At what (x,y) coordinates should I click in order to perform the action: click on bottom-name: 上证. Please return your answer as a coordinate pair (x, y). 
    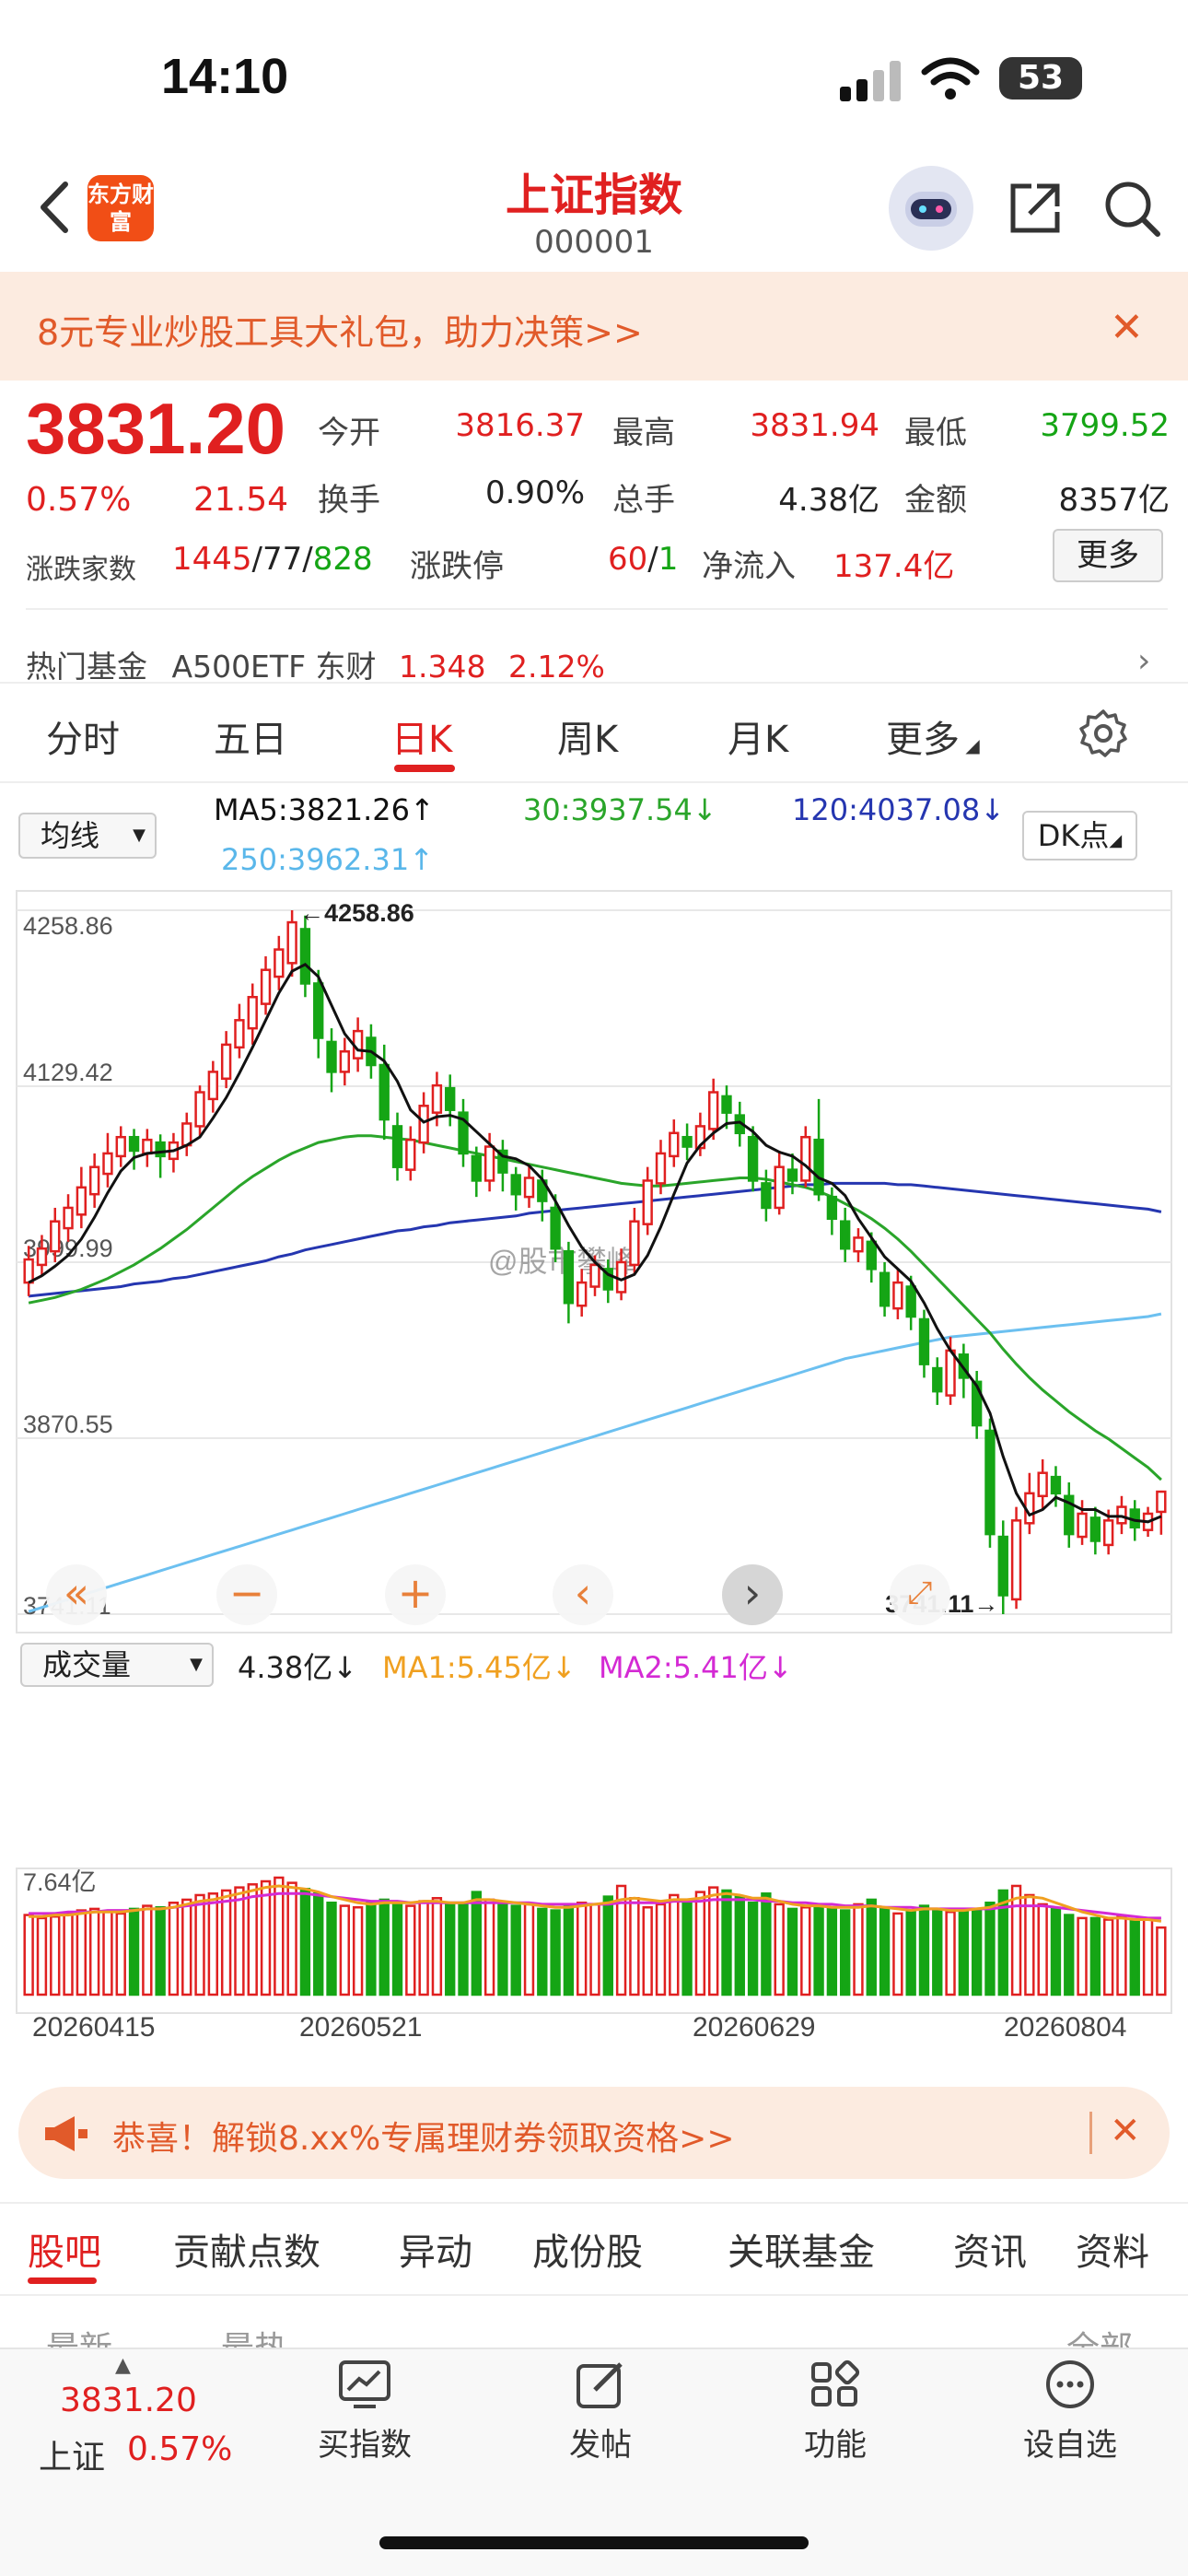
    Looking at the image, I should click on (72, 2454).